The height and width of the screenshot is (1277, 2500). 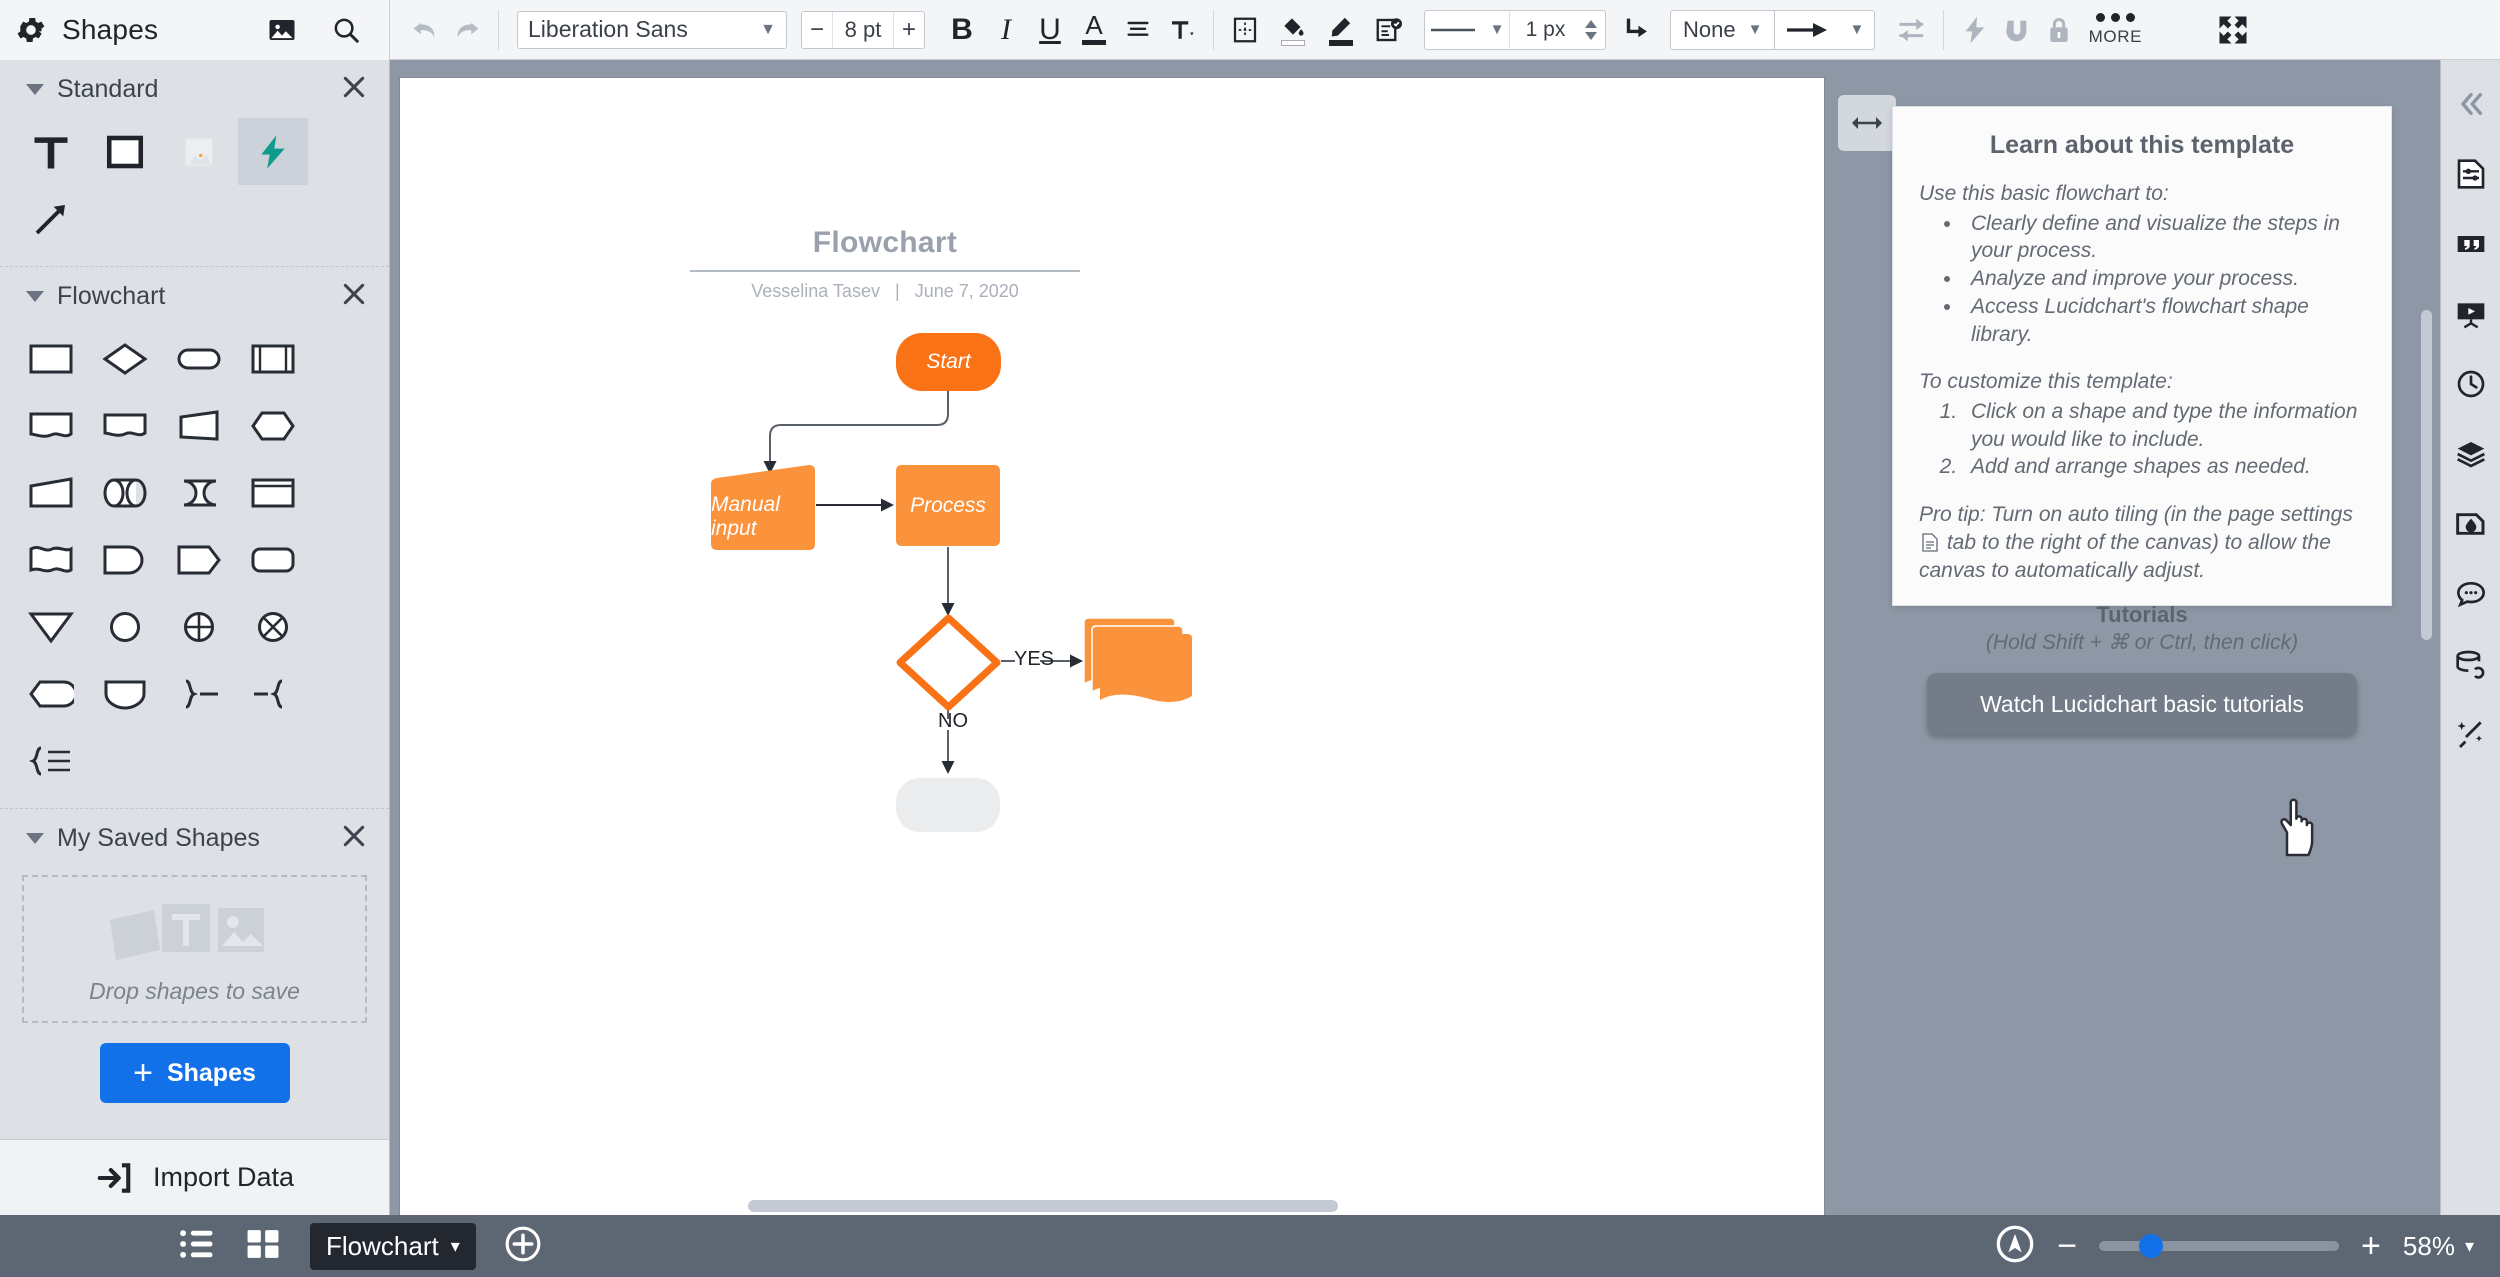 What do you see at coordinates (817, 29) in the screenshot?
I see `font-size-decrease-button: −` at bounding box center [817, 29].